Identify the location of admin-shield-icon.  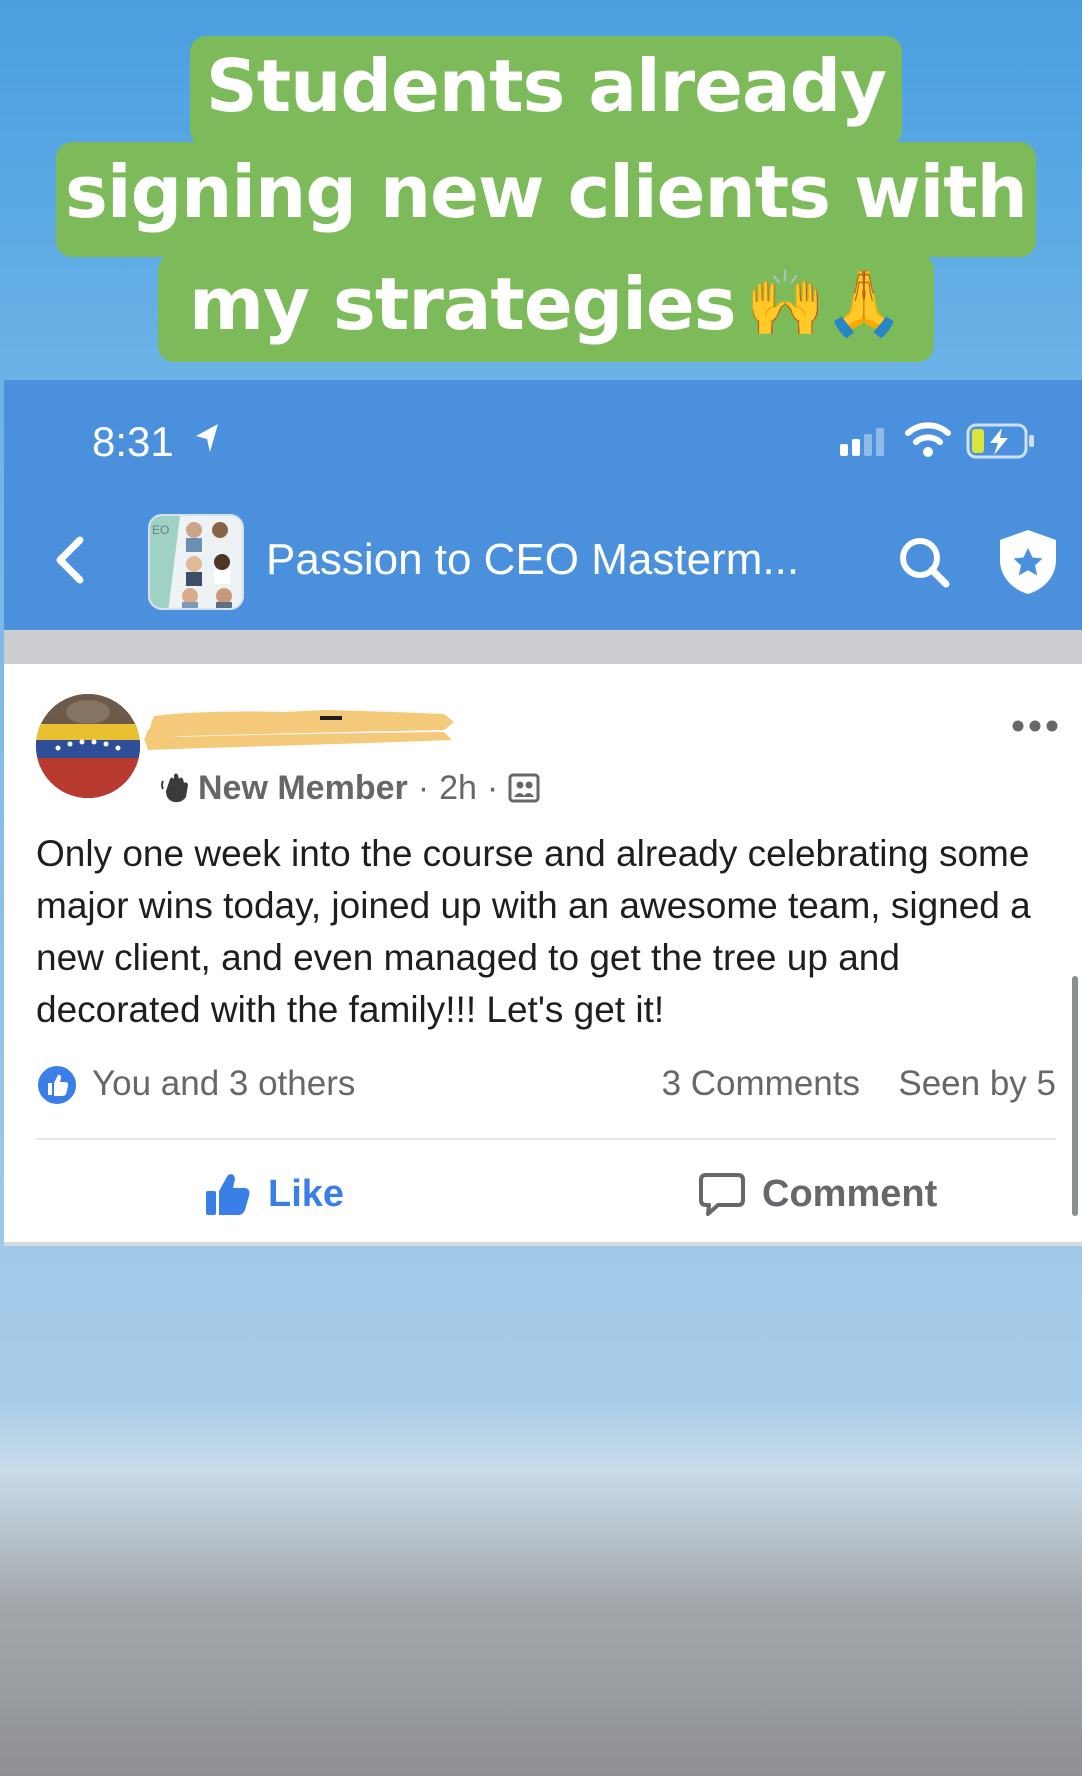
(1028, 562).